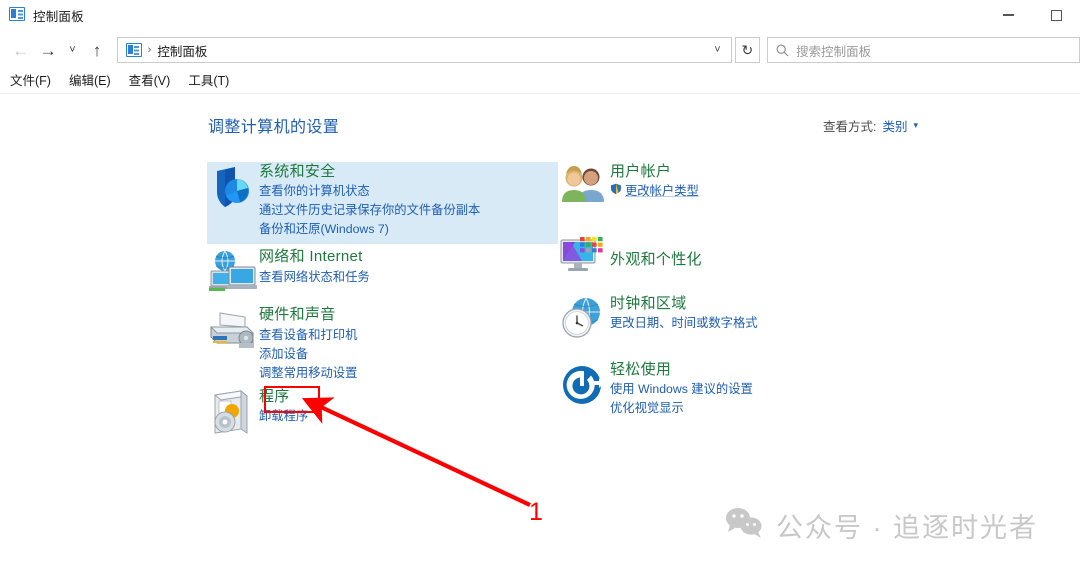 The height and width of the screenshot is (571, 1080). Describe the element at coordinates (540, 81) in the screenshot. I see `menu-bar: 文件(F) 编辑(E) 查看(V) 工具(T)` at that location.